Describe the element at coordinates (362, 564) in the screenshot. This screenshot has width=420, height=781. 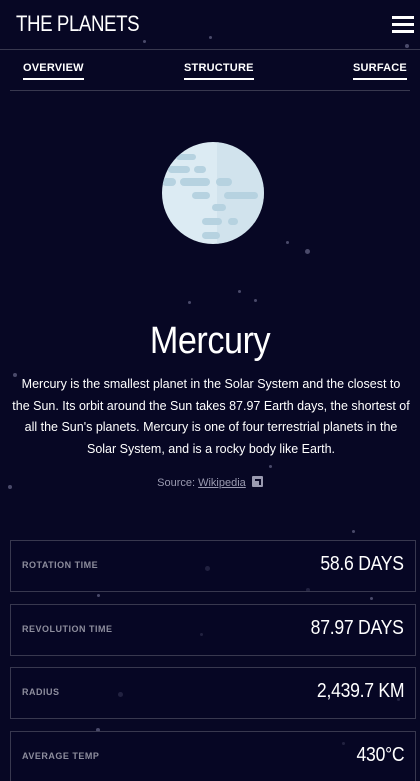
I see `stat-value: 58.6 DAYS` at that location.